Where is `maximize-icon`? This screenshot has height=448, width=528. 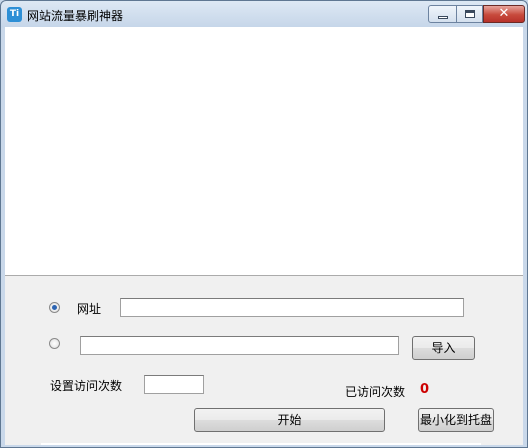
maximize-icon is located at coordinates (470, 14).